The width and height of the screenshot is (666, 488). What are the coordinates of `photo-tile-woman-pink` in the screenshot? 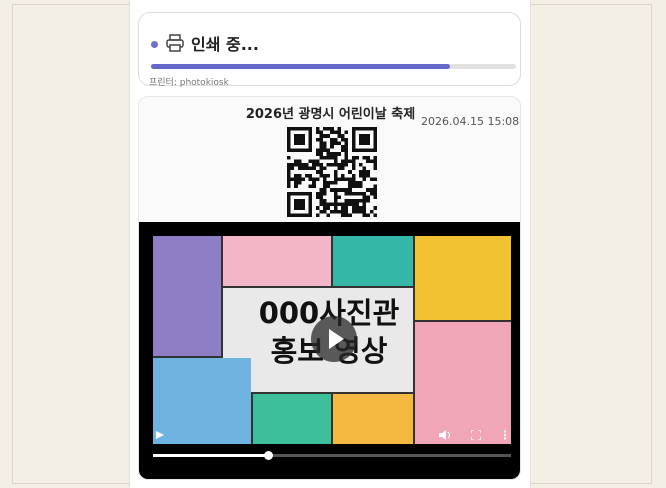 It's located at (463, 383).